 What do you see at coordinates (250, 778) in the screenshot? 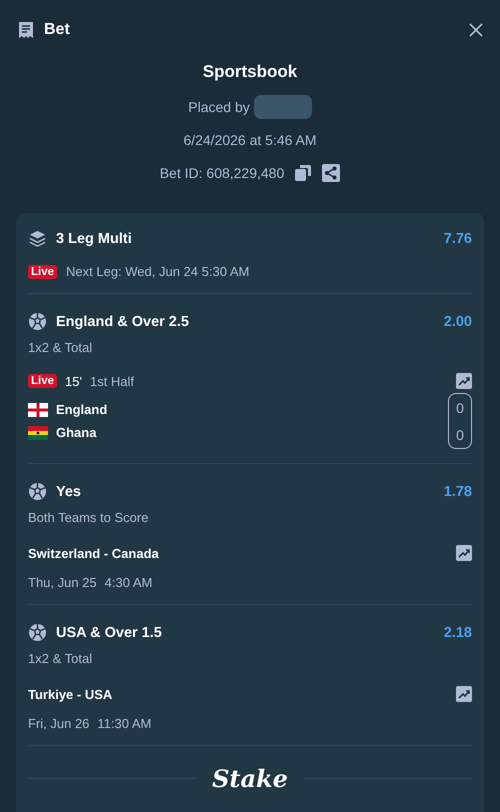
I see `brand-logo: Stake` at bounding box center [250, 778].